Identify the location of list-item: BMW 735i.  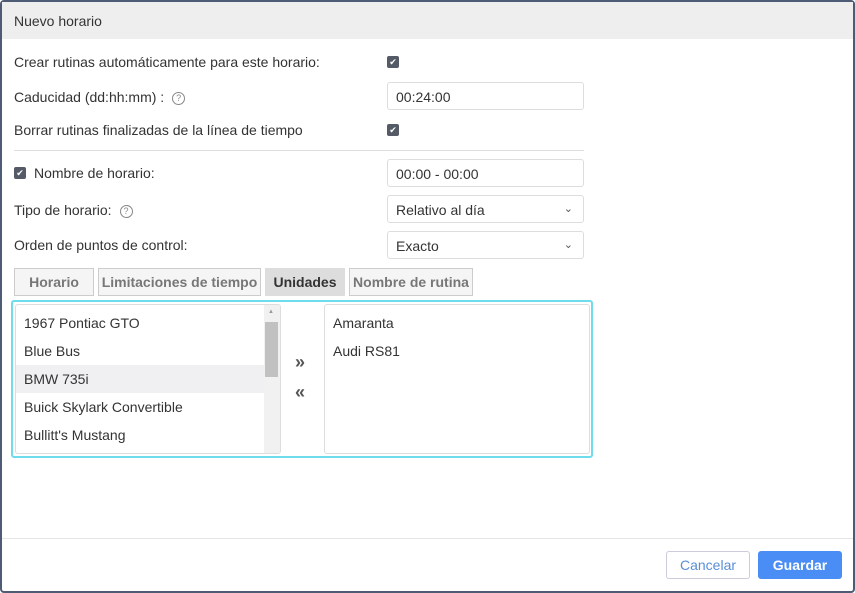
(148, 379).